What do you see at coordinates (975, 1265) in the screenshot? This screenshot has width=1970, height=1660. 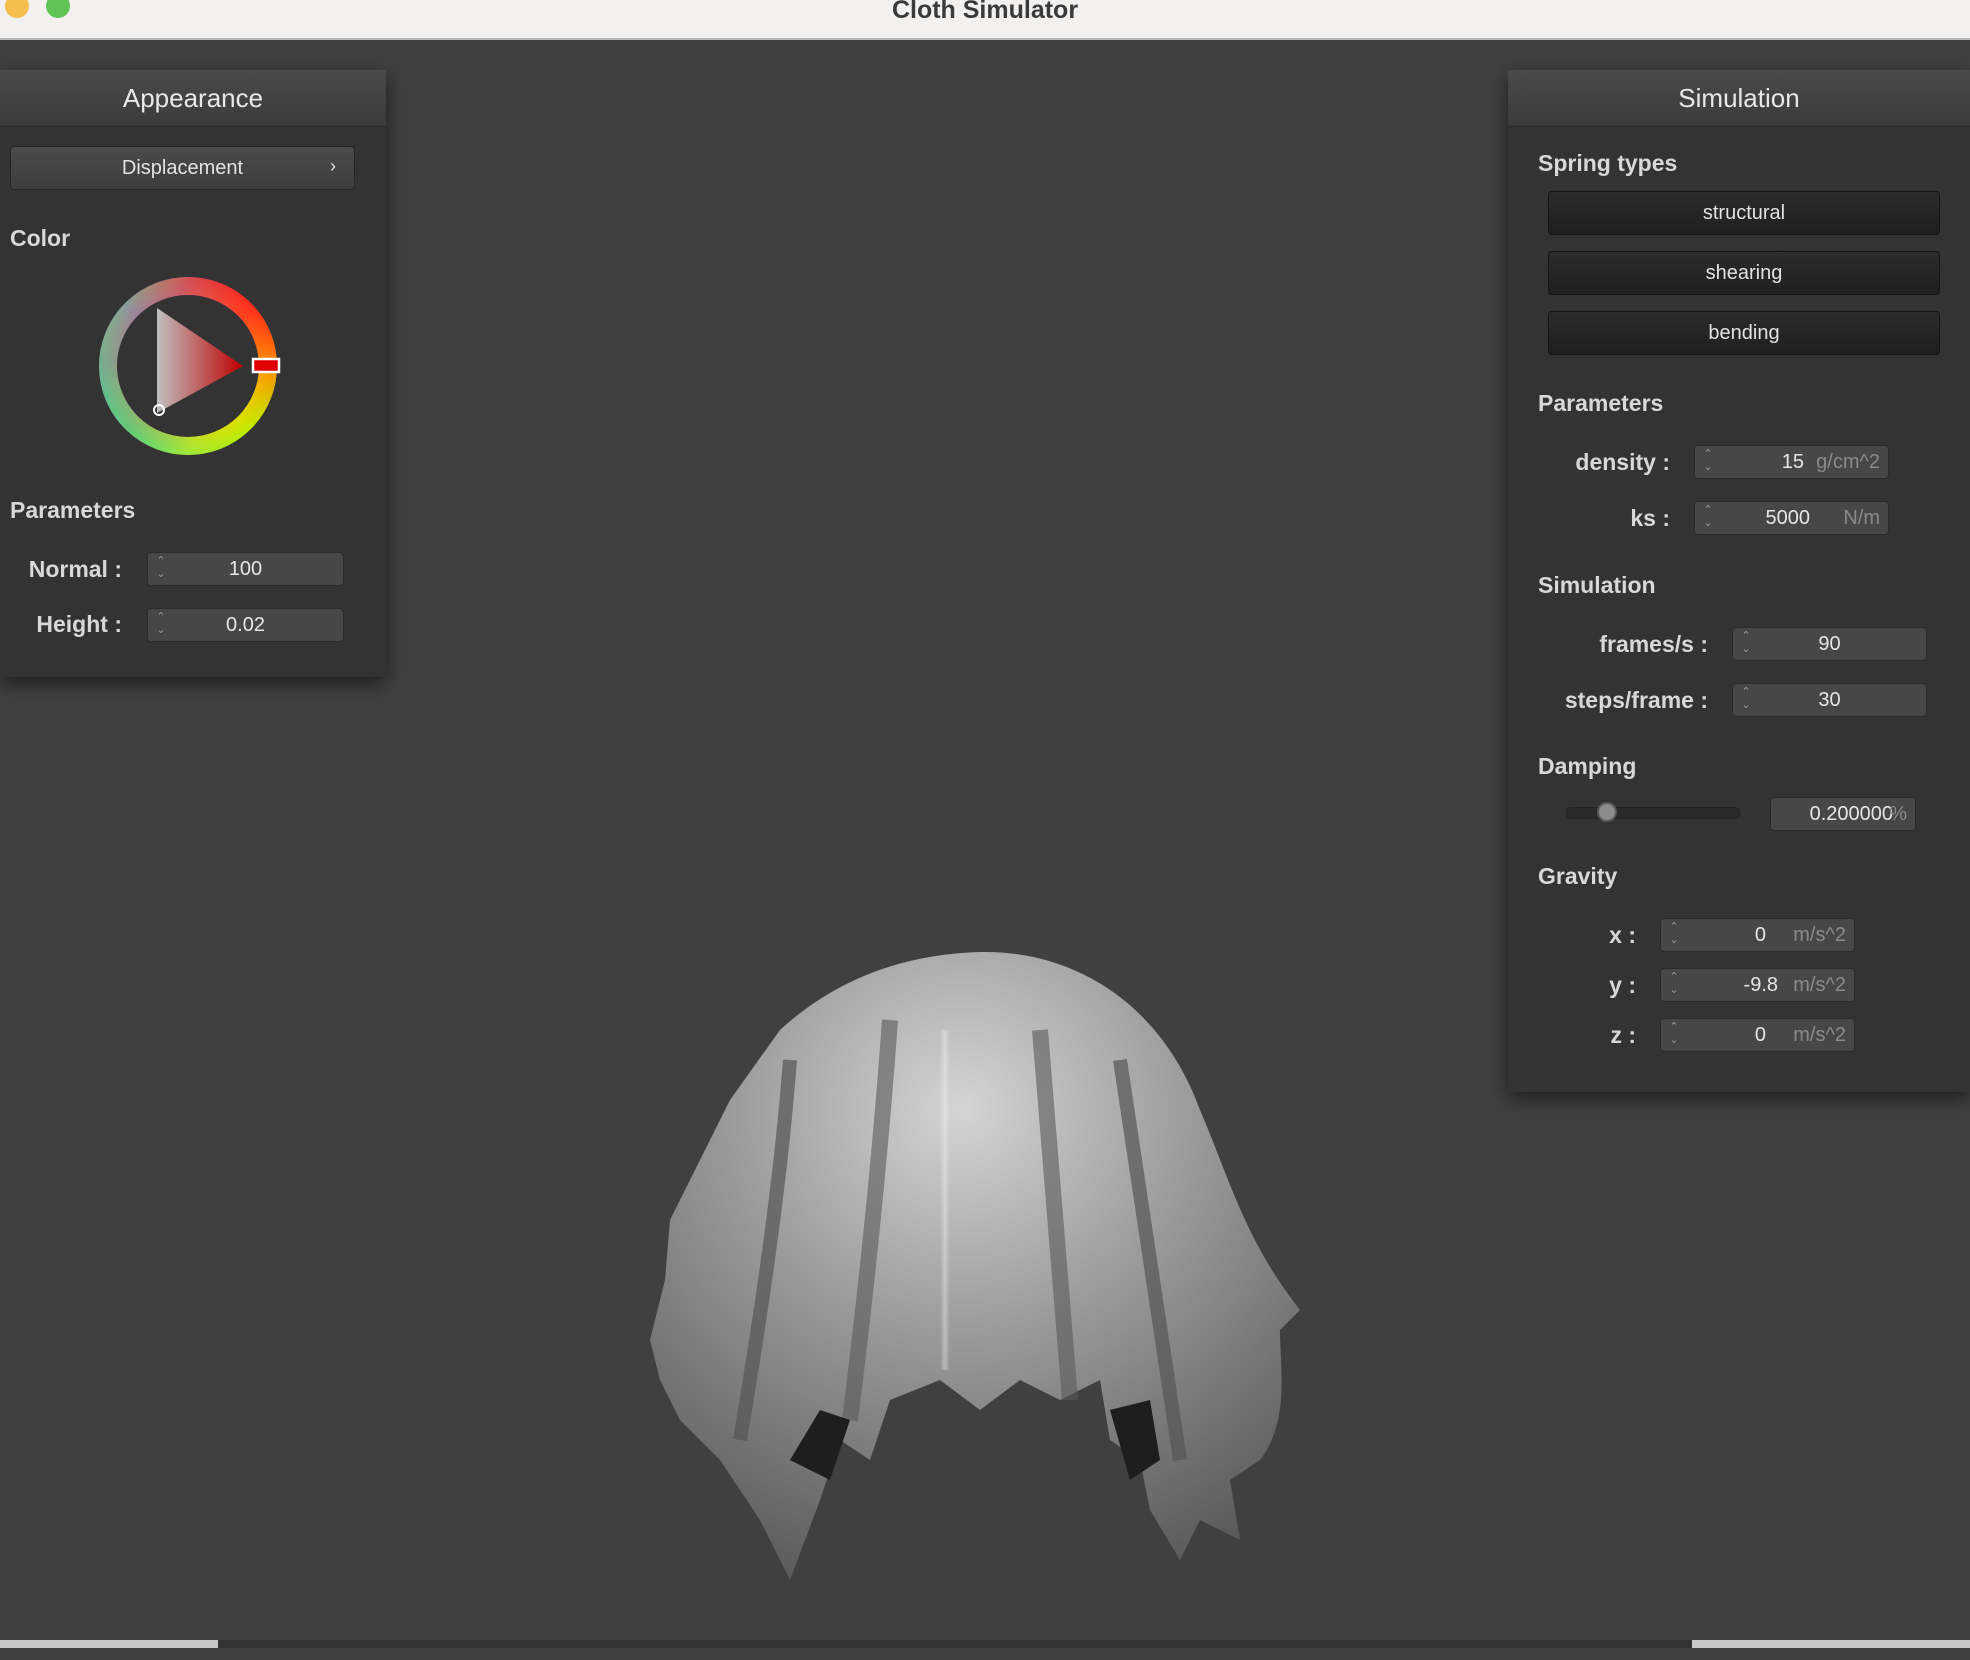 I see `cloth-render` at bounding box center [975, 1265].